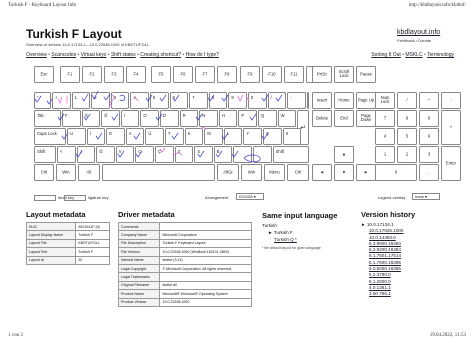  What do you see at coordinates (91, 118) in the screenshot?
I see `key-g: G` at bounding box center [91, 118].